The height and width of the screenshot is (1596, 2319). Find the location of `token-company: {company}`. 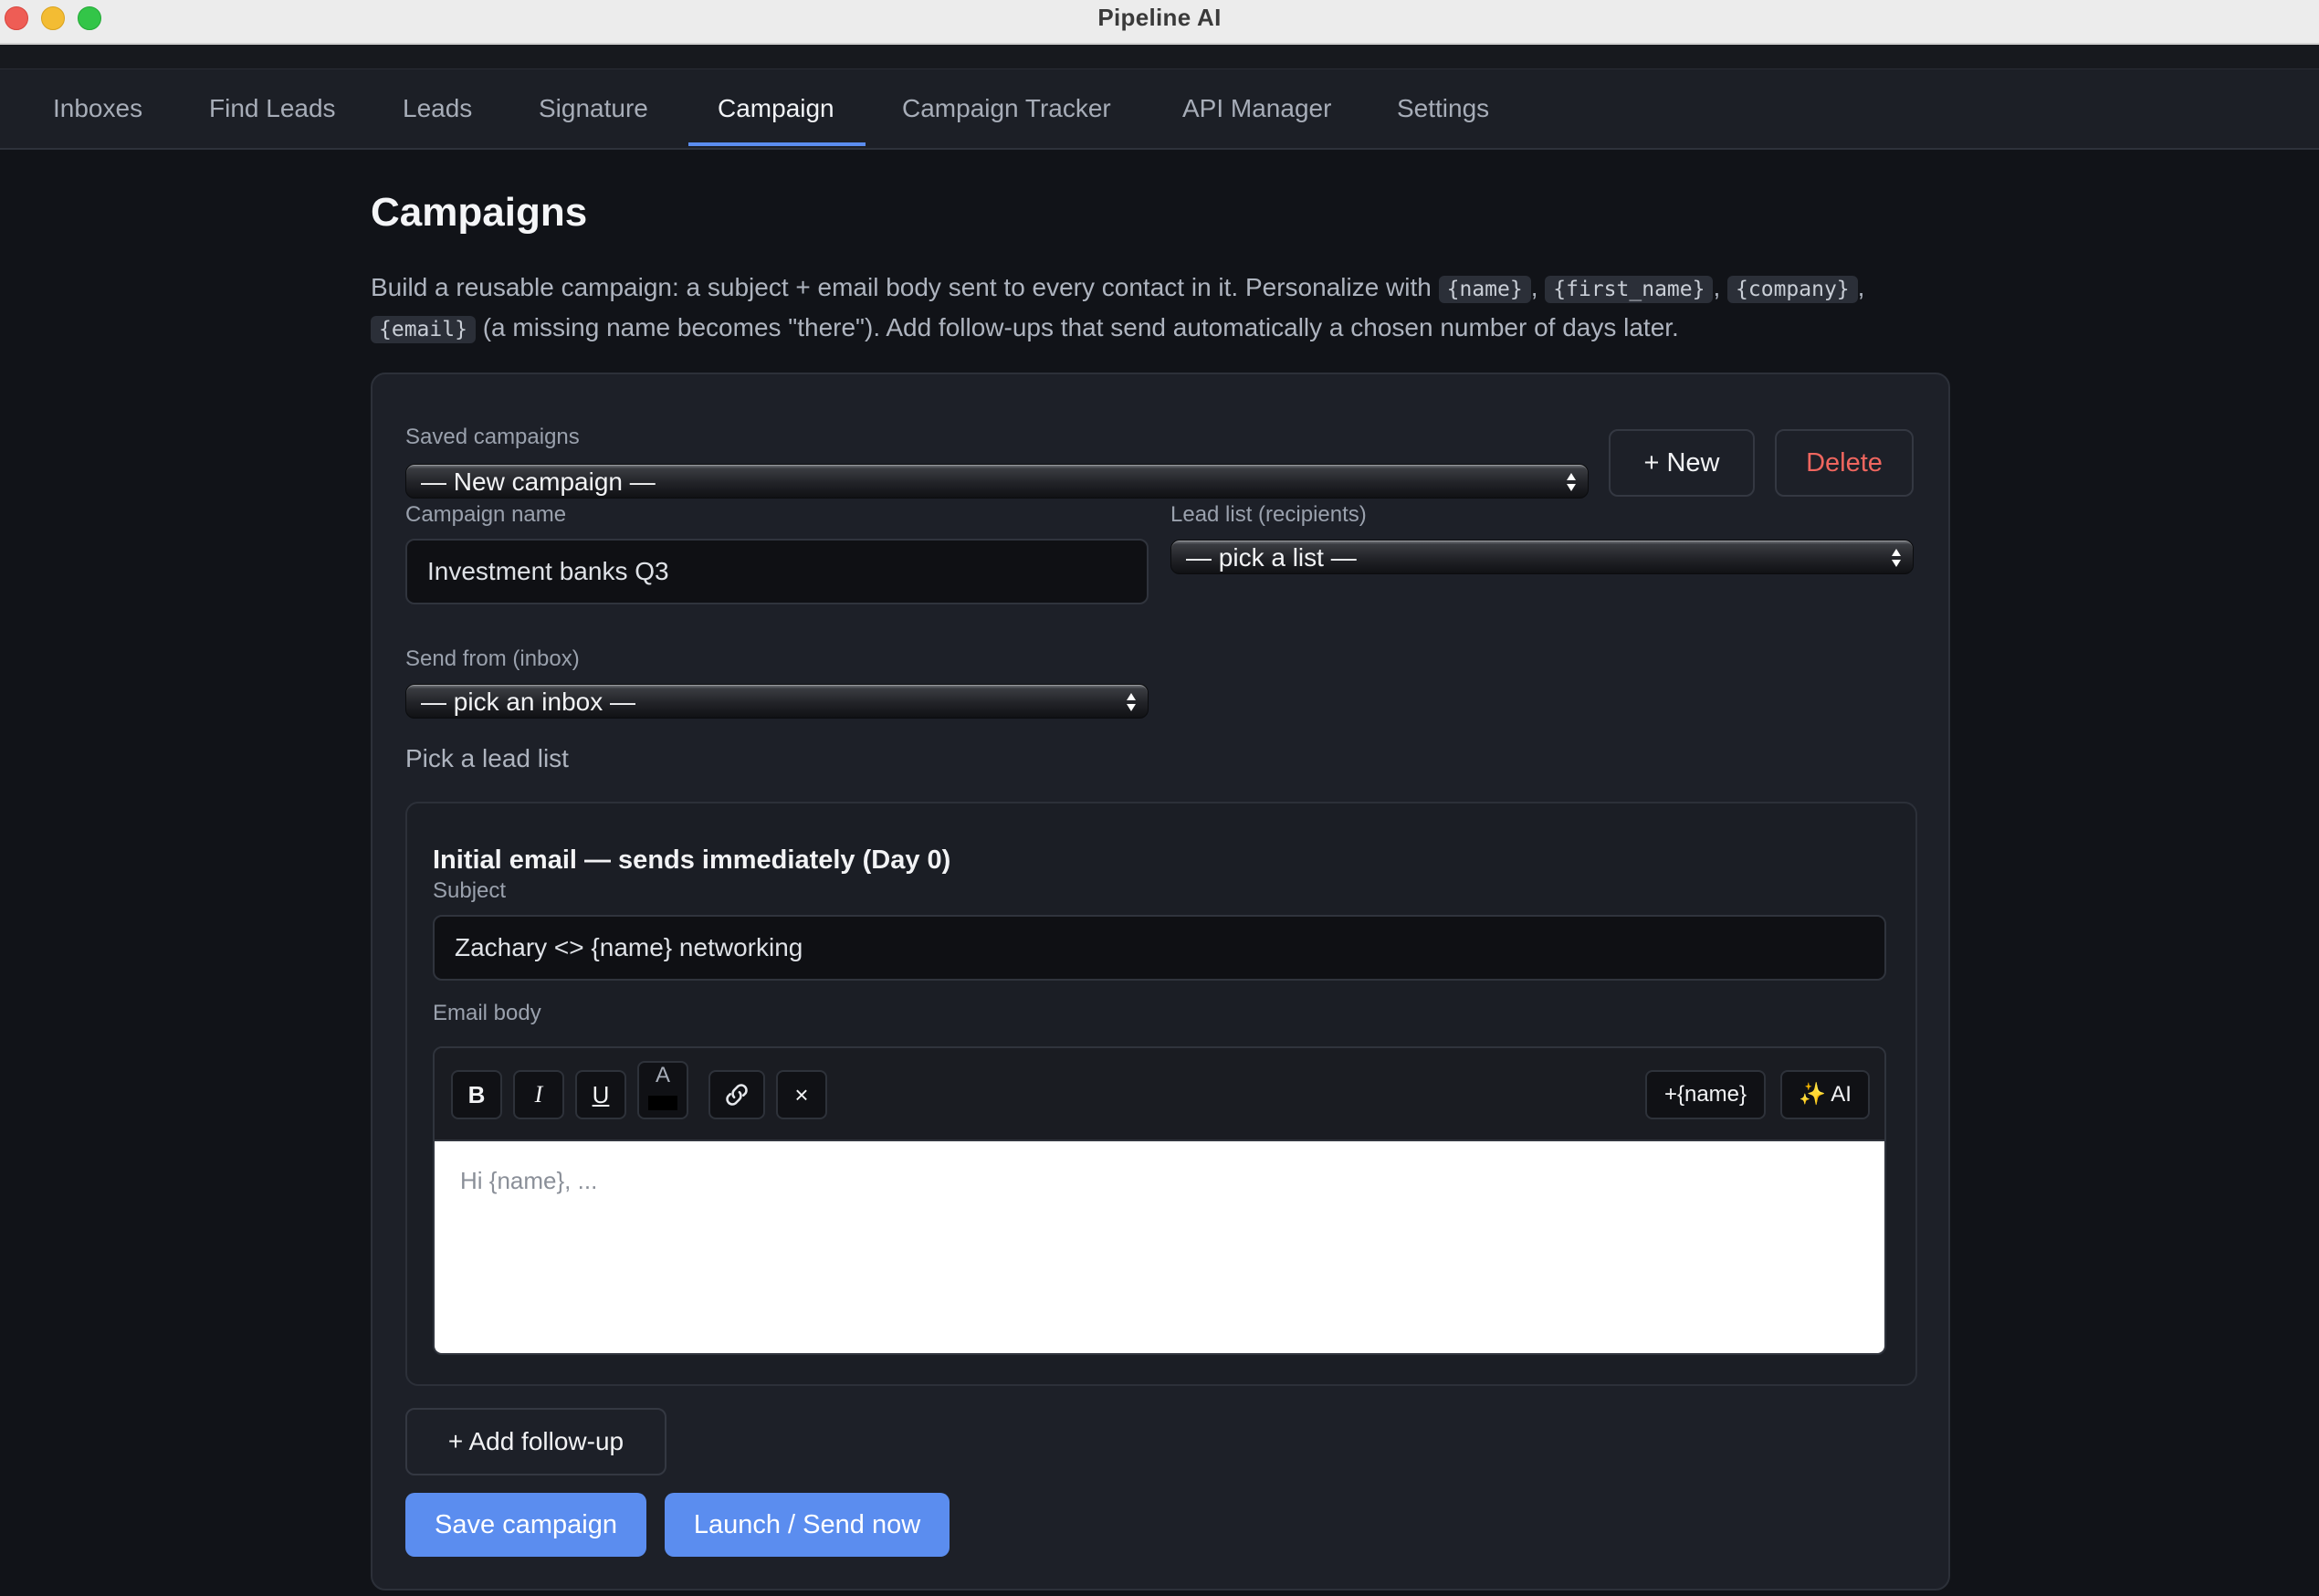

token-company: {company} is located at coordinates (1793, 289).